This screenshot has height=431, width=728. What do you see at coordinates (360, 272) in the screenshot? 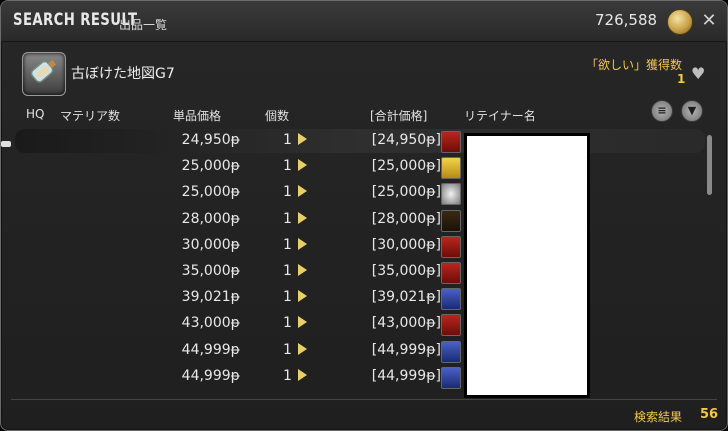
I see `listing-row: 35,000ᵽ 1 [35,000ᵽ]` at bounding box center [360, 272].